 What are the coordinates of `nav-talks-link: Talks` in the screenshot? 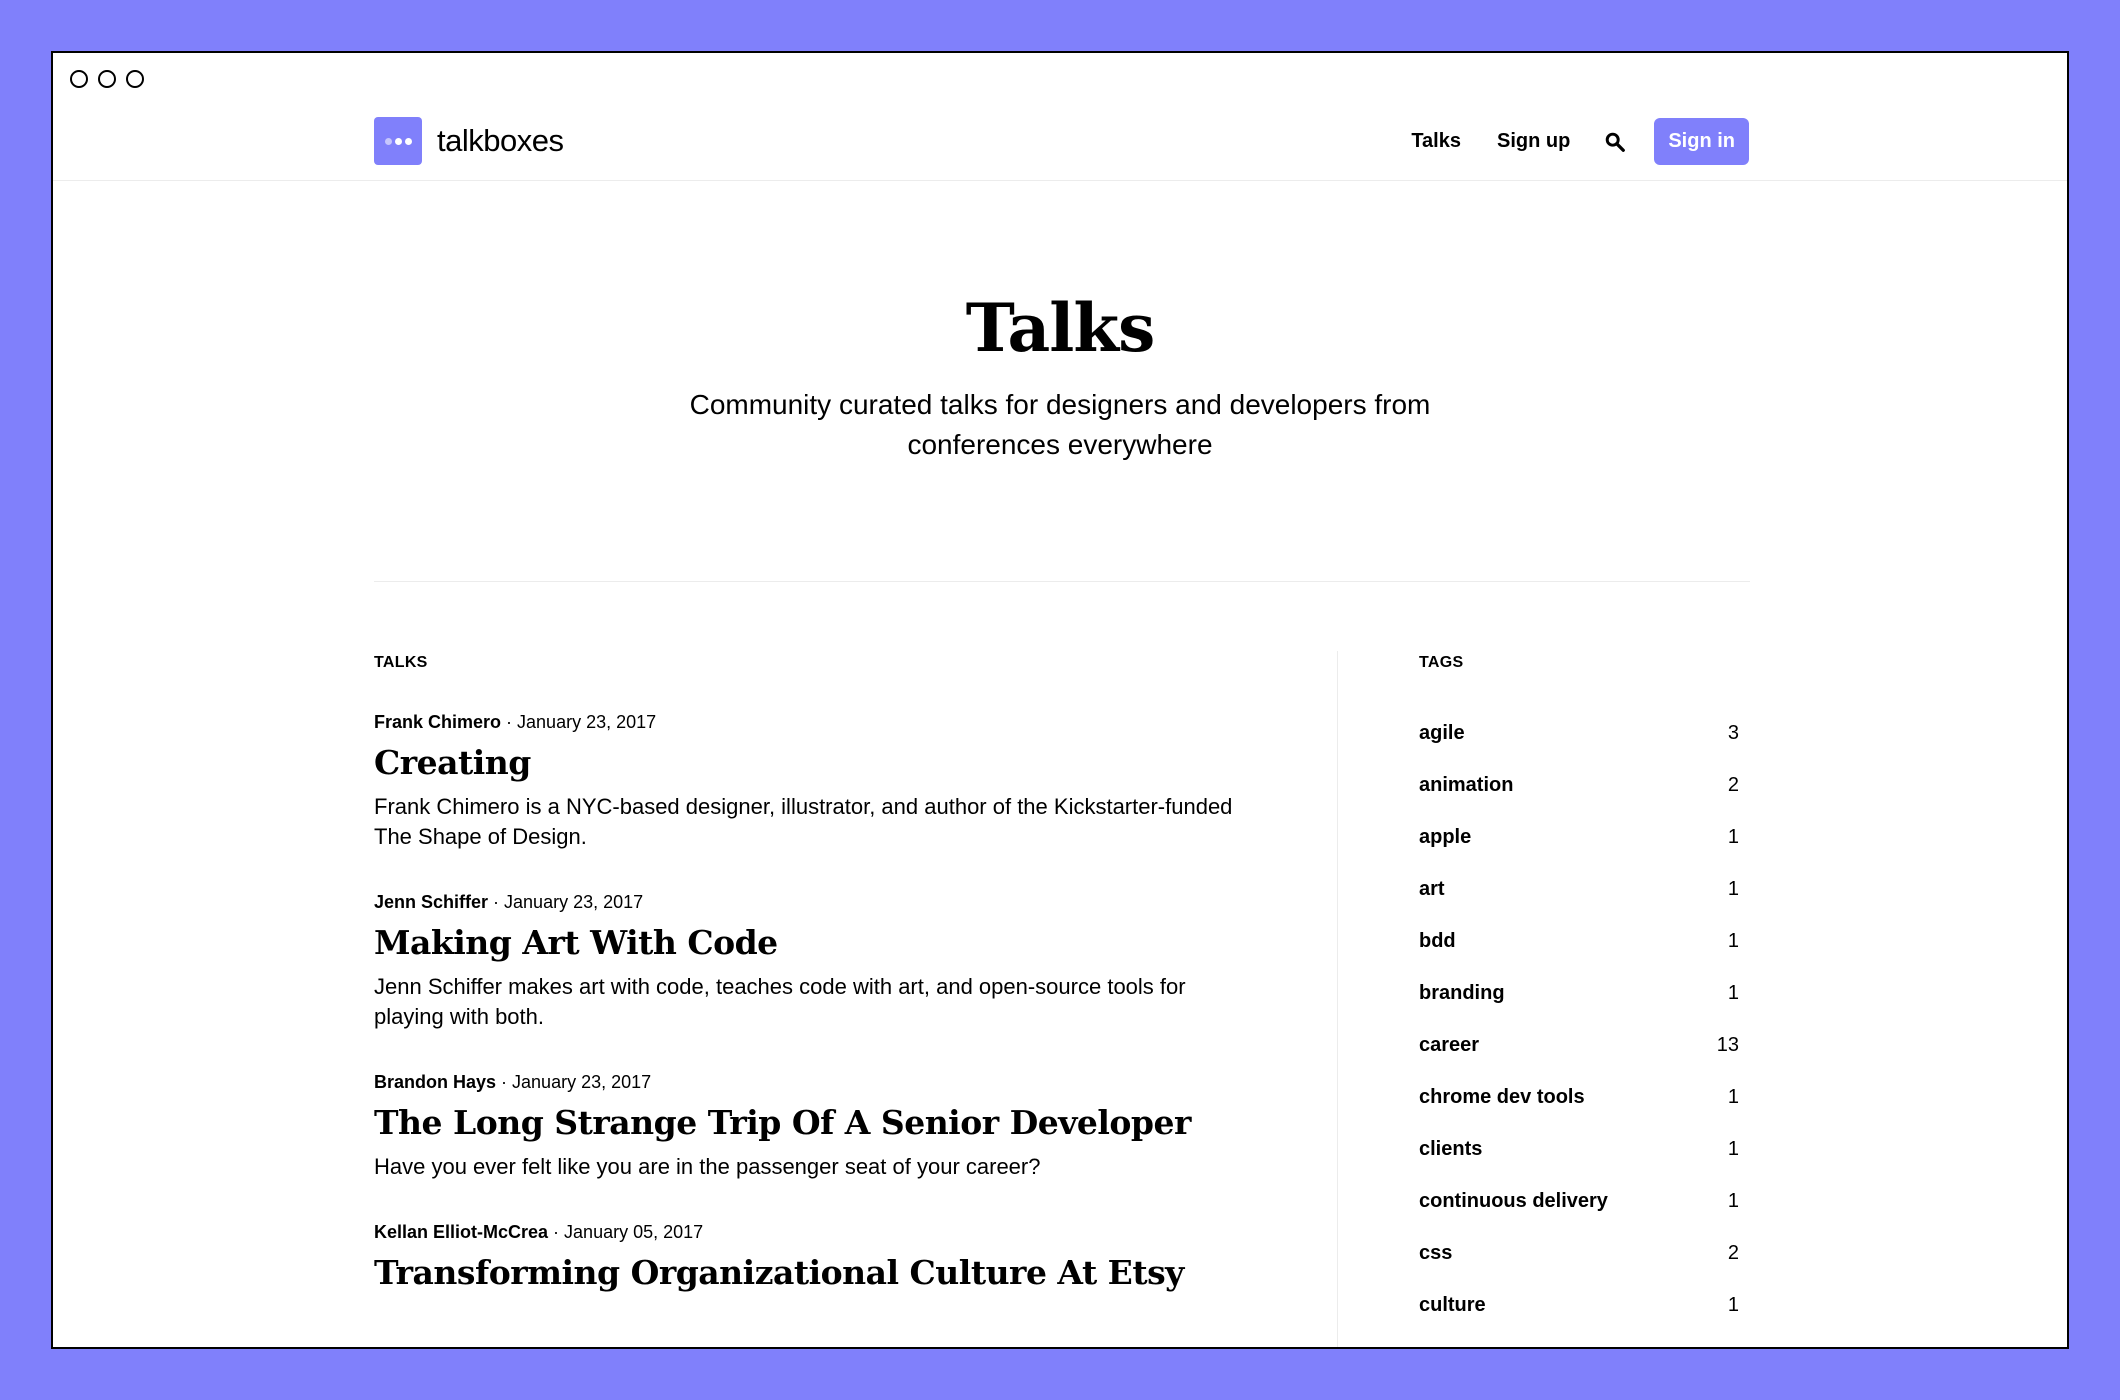 It's located at (1436, 141).